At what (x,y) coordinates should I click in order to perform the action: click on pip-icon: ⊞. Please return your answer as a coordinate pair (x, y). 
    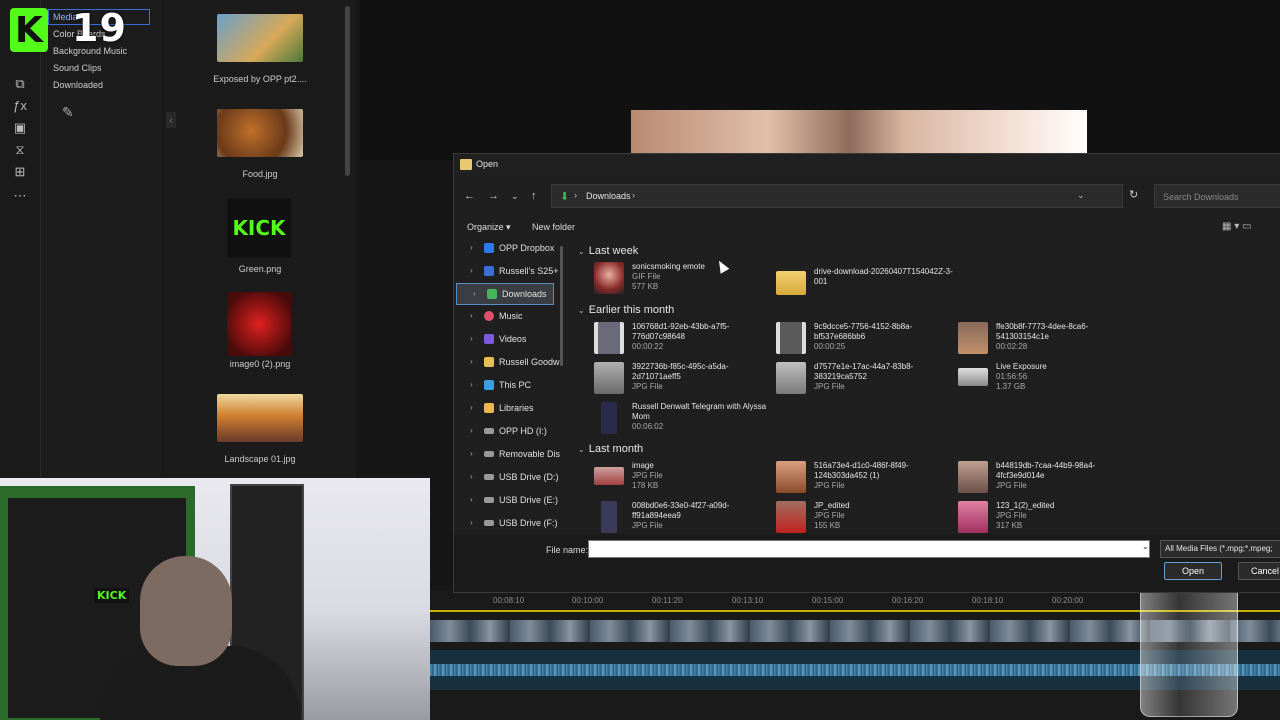
    Looking at the image, I should click on (20, 172).